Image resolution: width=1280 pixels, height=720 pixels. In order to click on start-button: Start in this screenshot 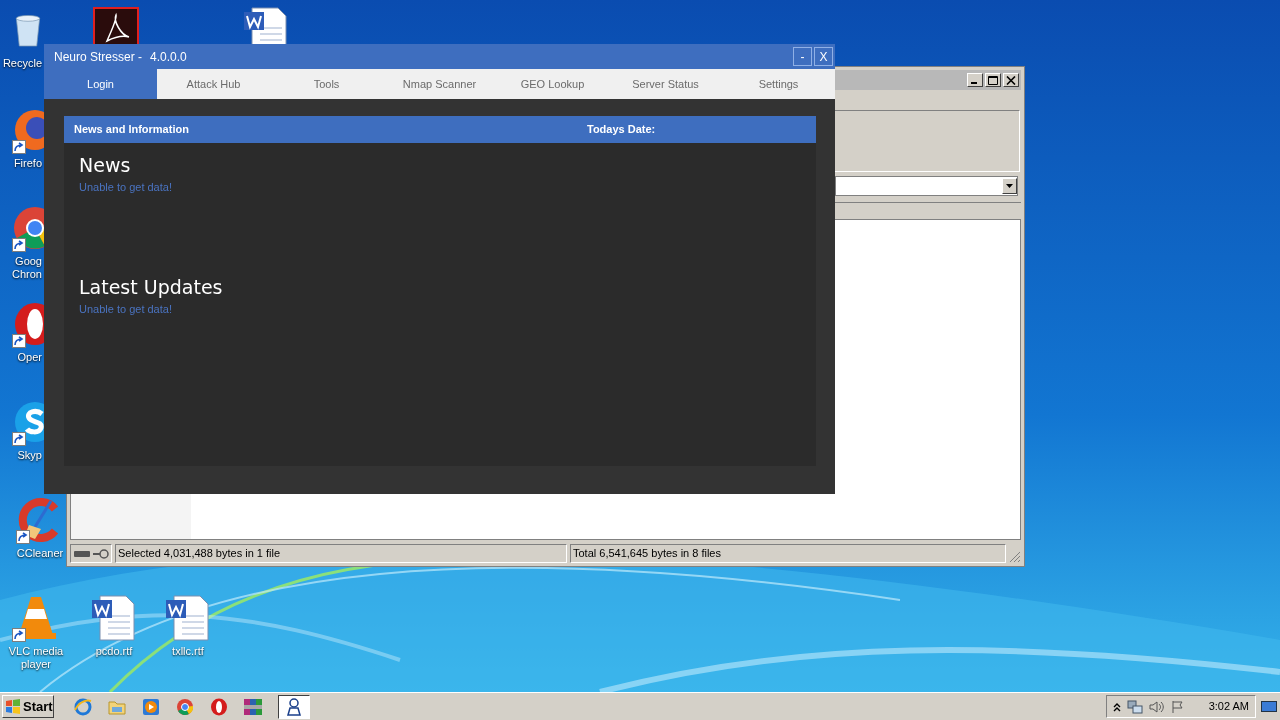, I will do `click(28, 706)`.